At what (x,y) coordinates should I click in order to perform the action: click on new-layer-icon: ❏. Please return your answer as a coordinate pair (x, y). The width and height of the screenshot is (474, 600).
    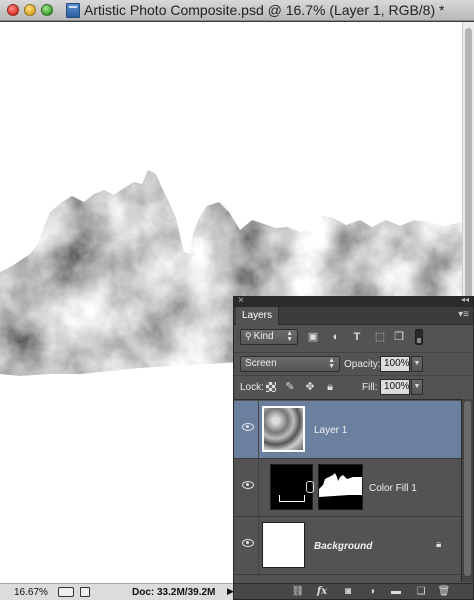
    Looking at the image, I should click on (421, 592).